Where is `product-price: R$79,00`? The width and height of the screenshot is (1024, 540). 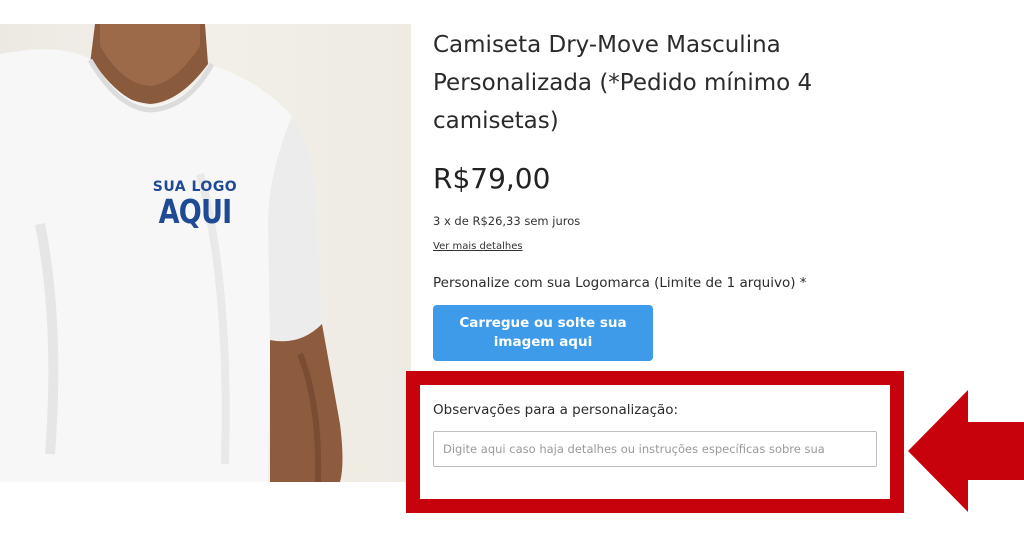 product-price: R$79,00 is located at coordinates (492, 178).